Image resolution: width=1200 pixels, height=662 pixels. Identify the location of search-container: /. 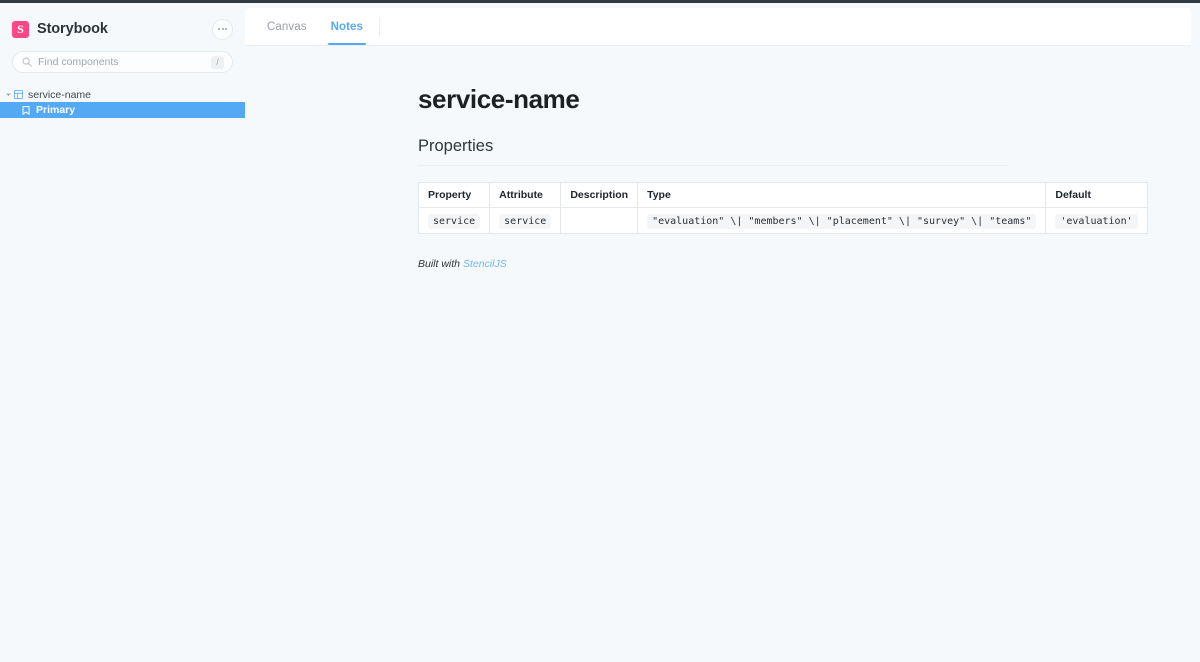
(122, 62).